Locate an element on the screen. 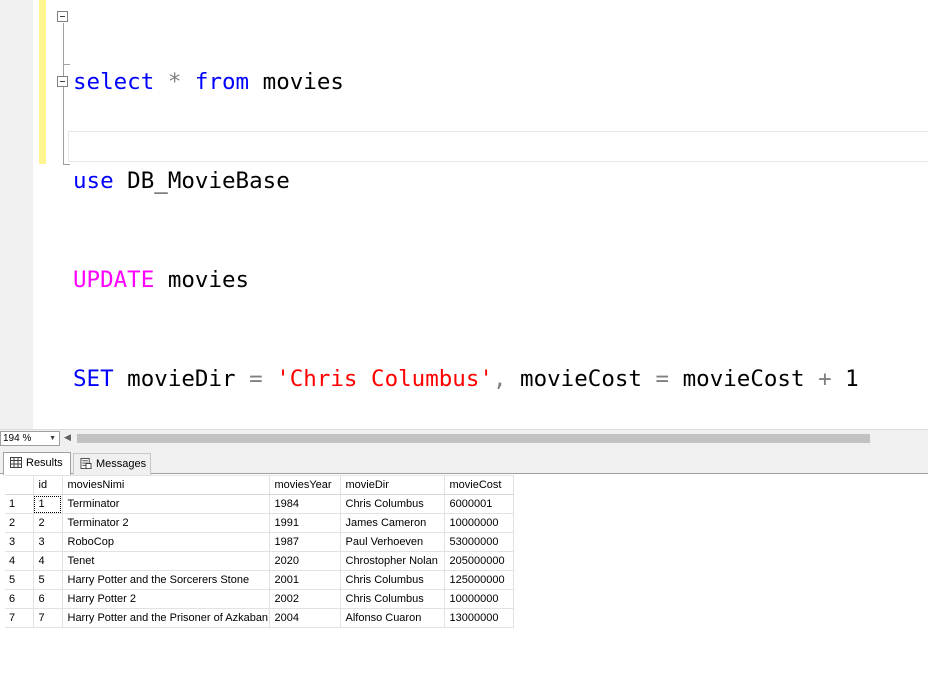  code-token: * is located at coordinates (174, 82).